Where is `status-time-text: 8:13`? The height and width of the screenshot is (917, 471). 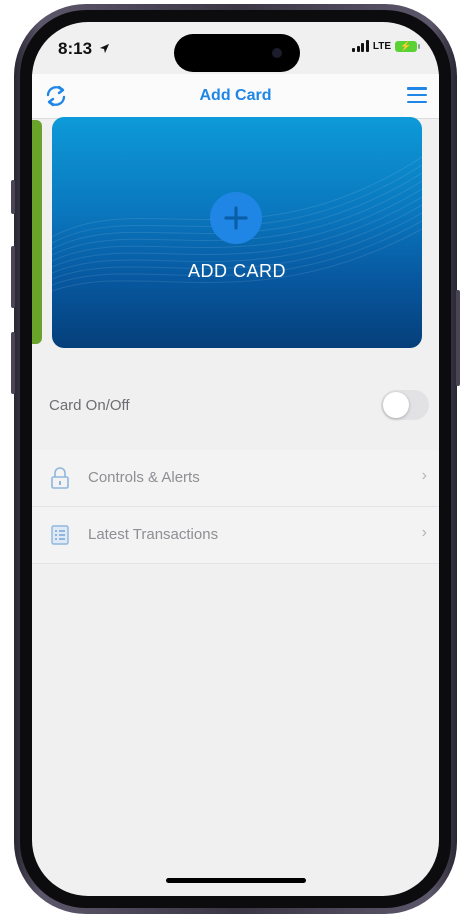
status-time-text: 8:13 is located at coordinates (75, 48).